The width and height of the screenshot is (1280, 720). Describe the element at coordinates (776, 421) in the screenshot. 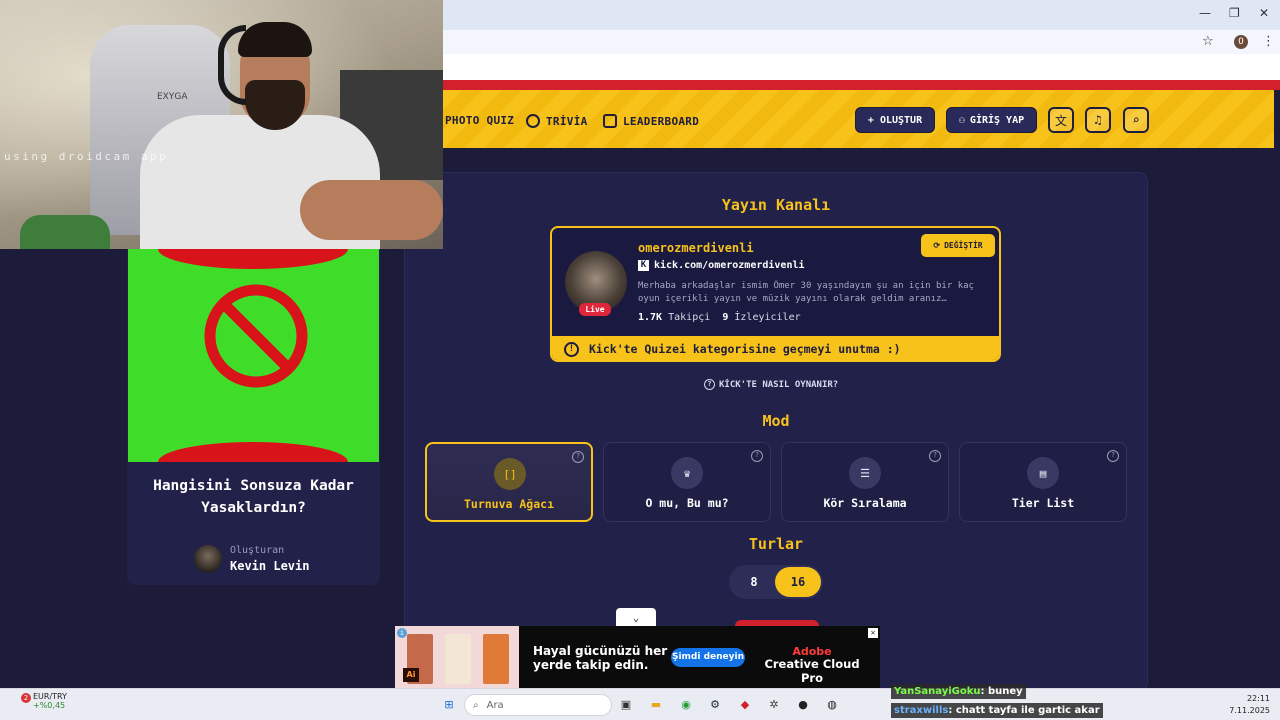

I see `mode-section-title: Mod` at that location.